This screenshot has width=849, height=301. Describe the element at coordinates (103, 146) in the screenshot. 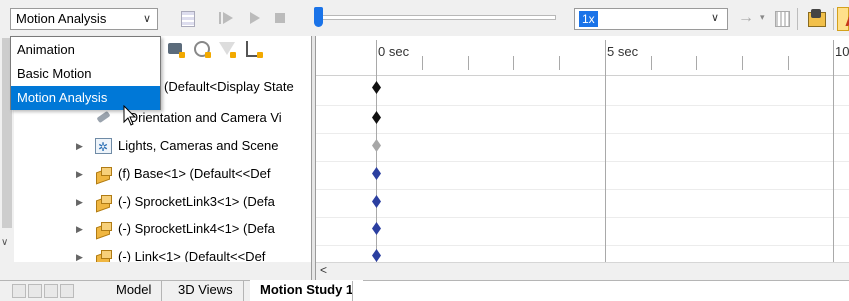

I see `lights-icon` at that location.